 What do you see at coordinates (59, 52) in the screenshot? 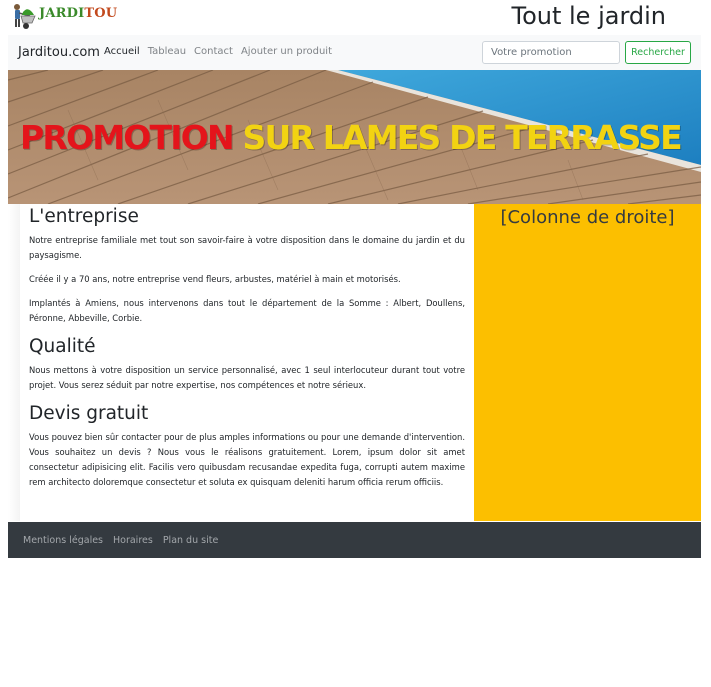
I see `navbar-brand: Jarditou.com` at bounding box center [59, 52].